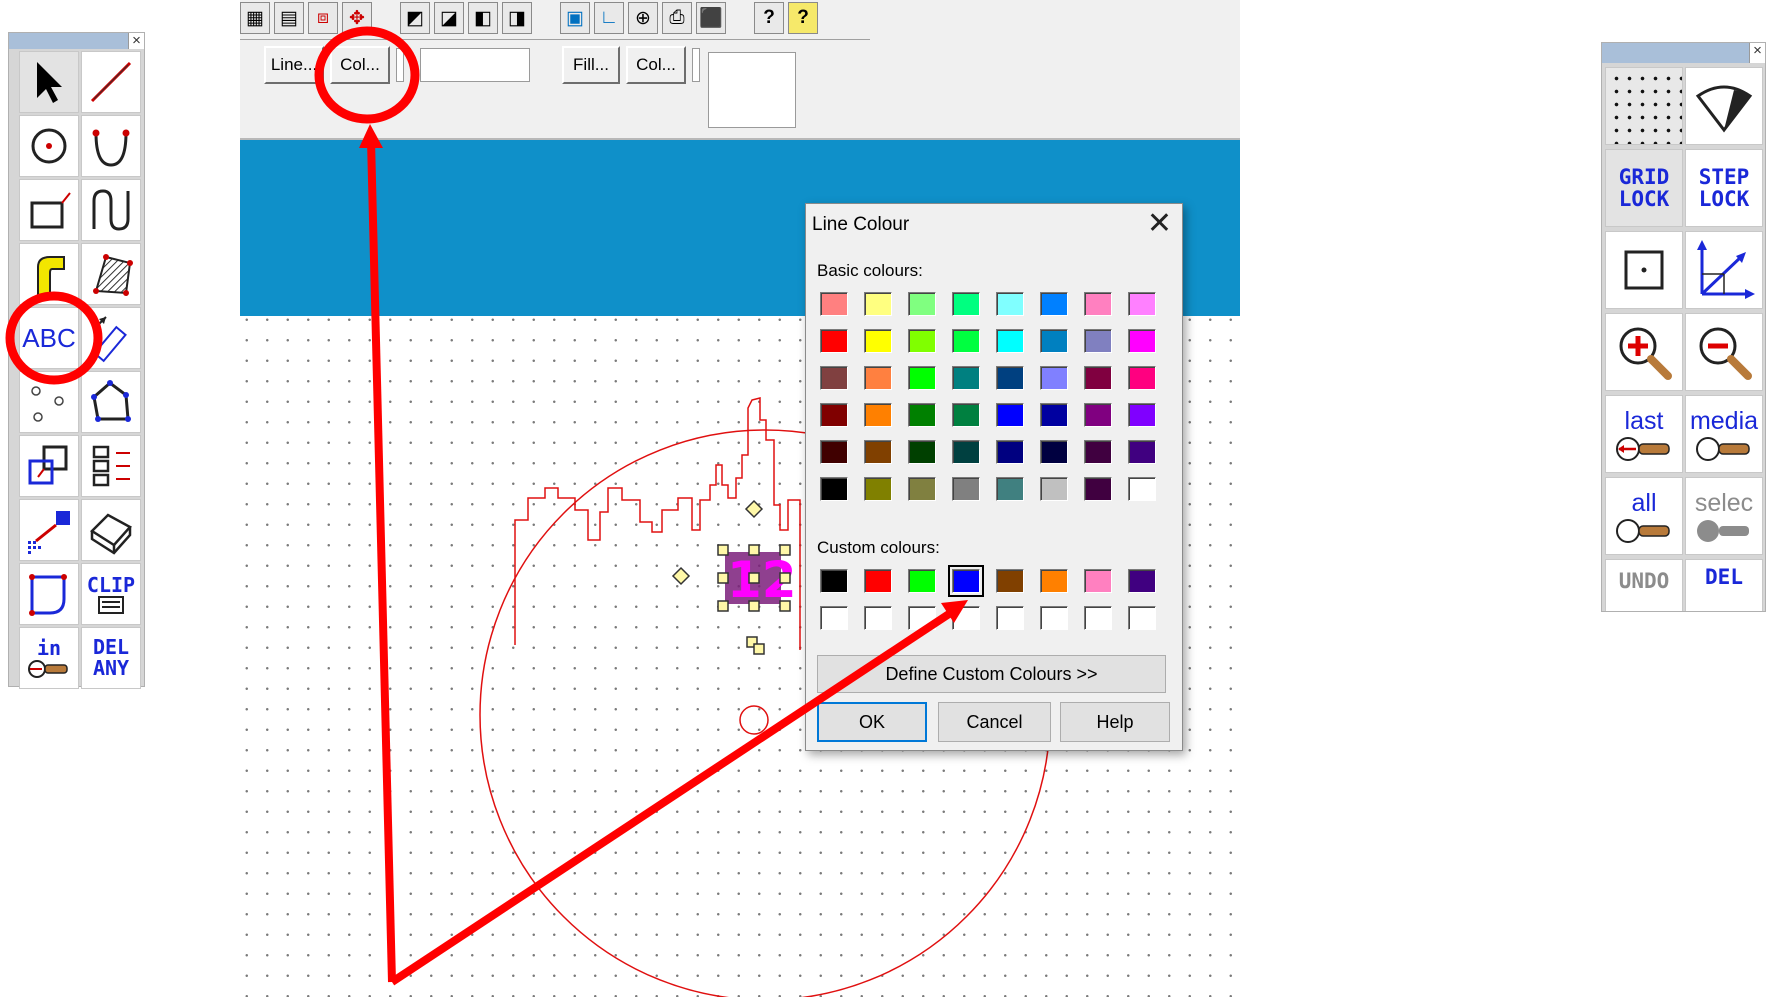  What do you see at coordinates (872, 722) in the screenshot?
I see `ok-button: OK` at bounding box center [872, 722].